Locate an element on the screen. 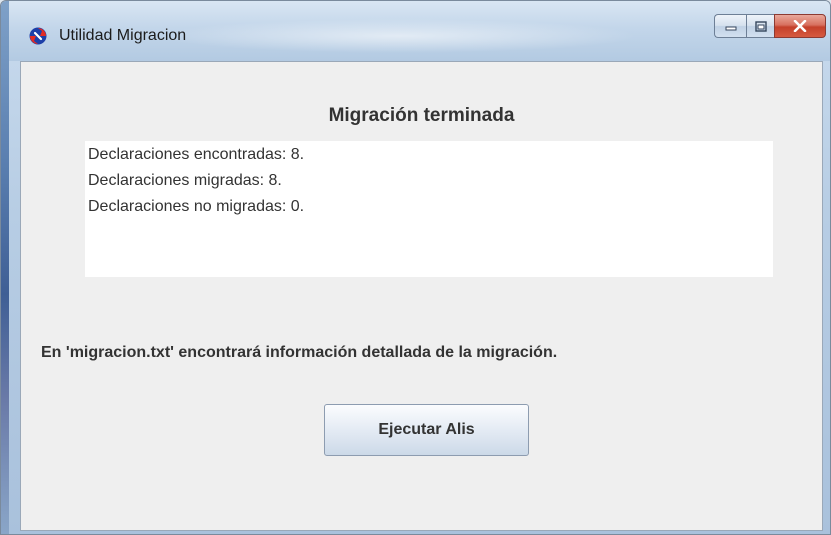 This screenshot has width=831, height=535. run-alis-button: Ejecutar Alis is located at coordinates (426, 430).